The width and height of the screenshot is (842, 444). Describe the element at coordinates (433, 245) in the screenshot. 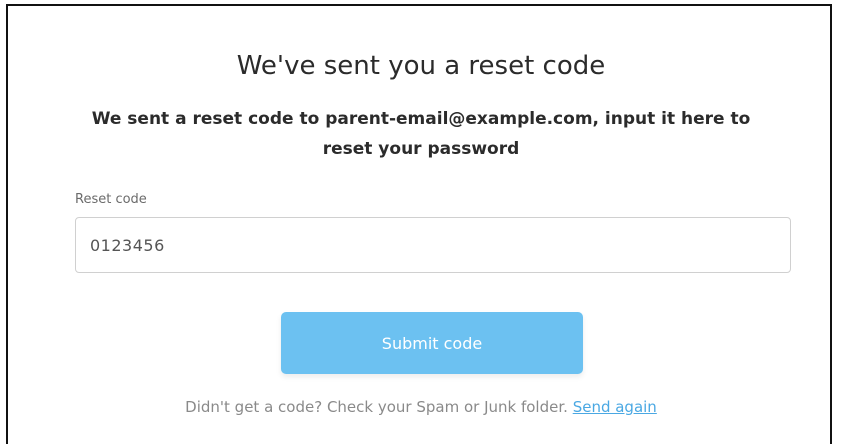

I see `reset-code-input` at that location.